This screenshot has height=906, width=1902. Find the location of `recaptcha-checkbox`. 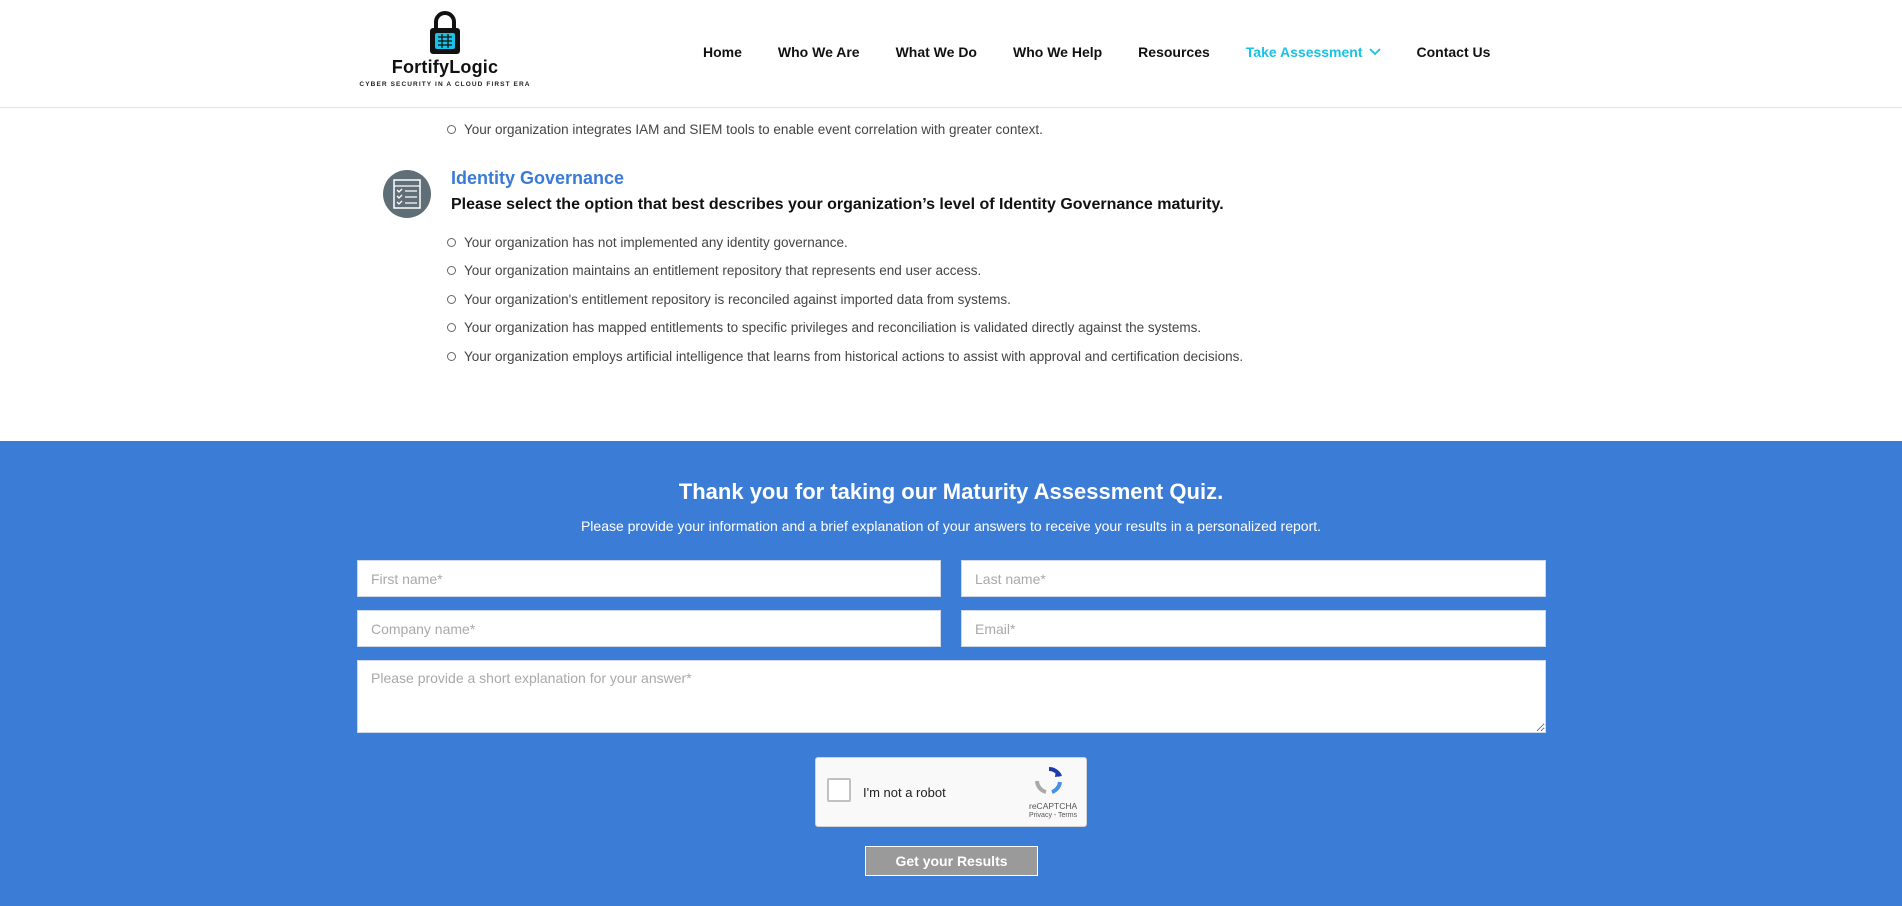

recaptcha-checkbox is located at coordinates (839, 790).